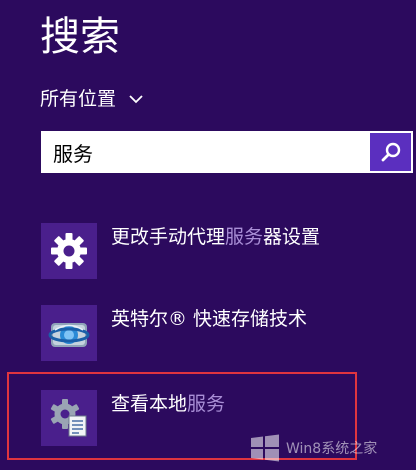 Image resolution: width=416 pixels, height=470 pixels. Describe the element at coordinates (78, 99) in the screenshot. I see `search-scope-label: 所有位置` at that location.